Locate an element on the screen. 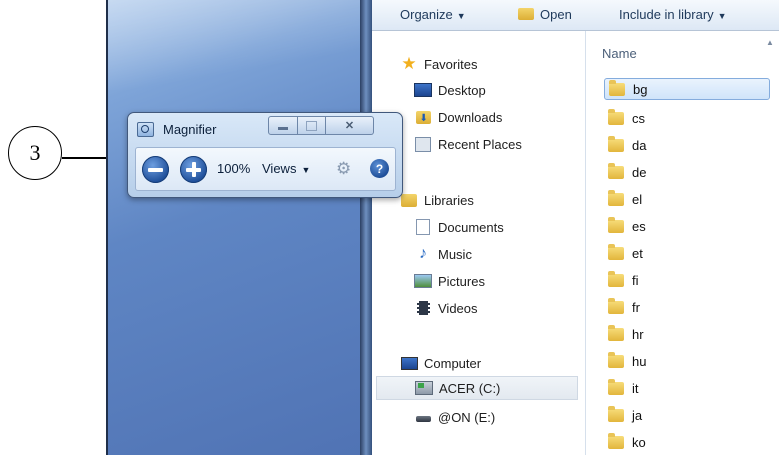 The height and width of the screenshot is (455, 779). maximize-icon is located at coordinates (311, 125).